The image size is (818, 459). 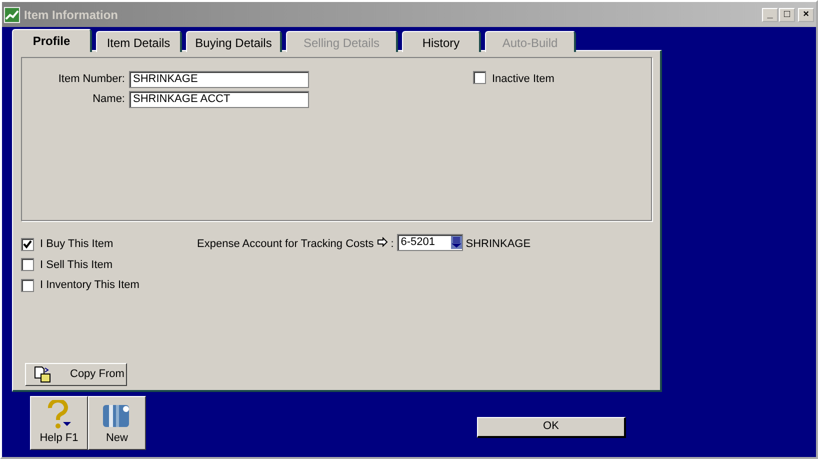 I want to click on help-button: Help F1, so click(x=59, y=423).